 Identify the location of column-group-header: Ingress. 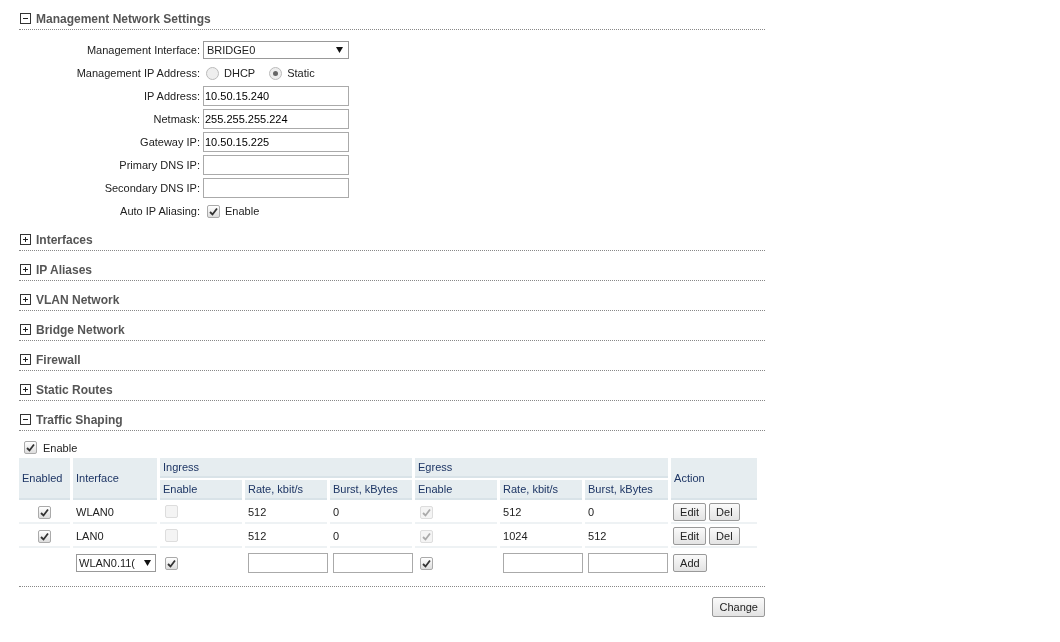
(286, 468).